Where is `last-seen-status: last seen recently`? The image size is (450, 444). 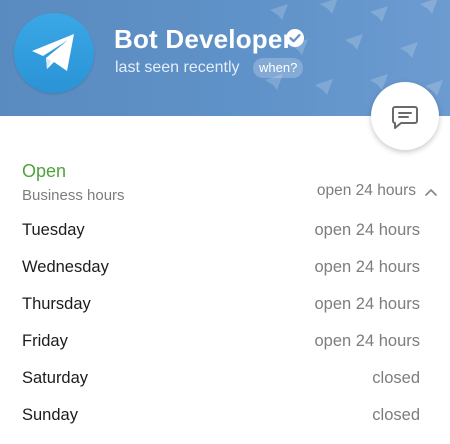
last-seen-status: last seen recently is located at coordinates (177, 67).